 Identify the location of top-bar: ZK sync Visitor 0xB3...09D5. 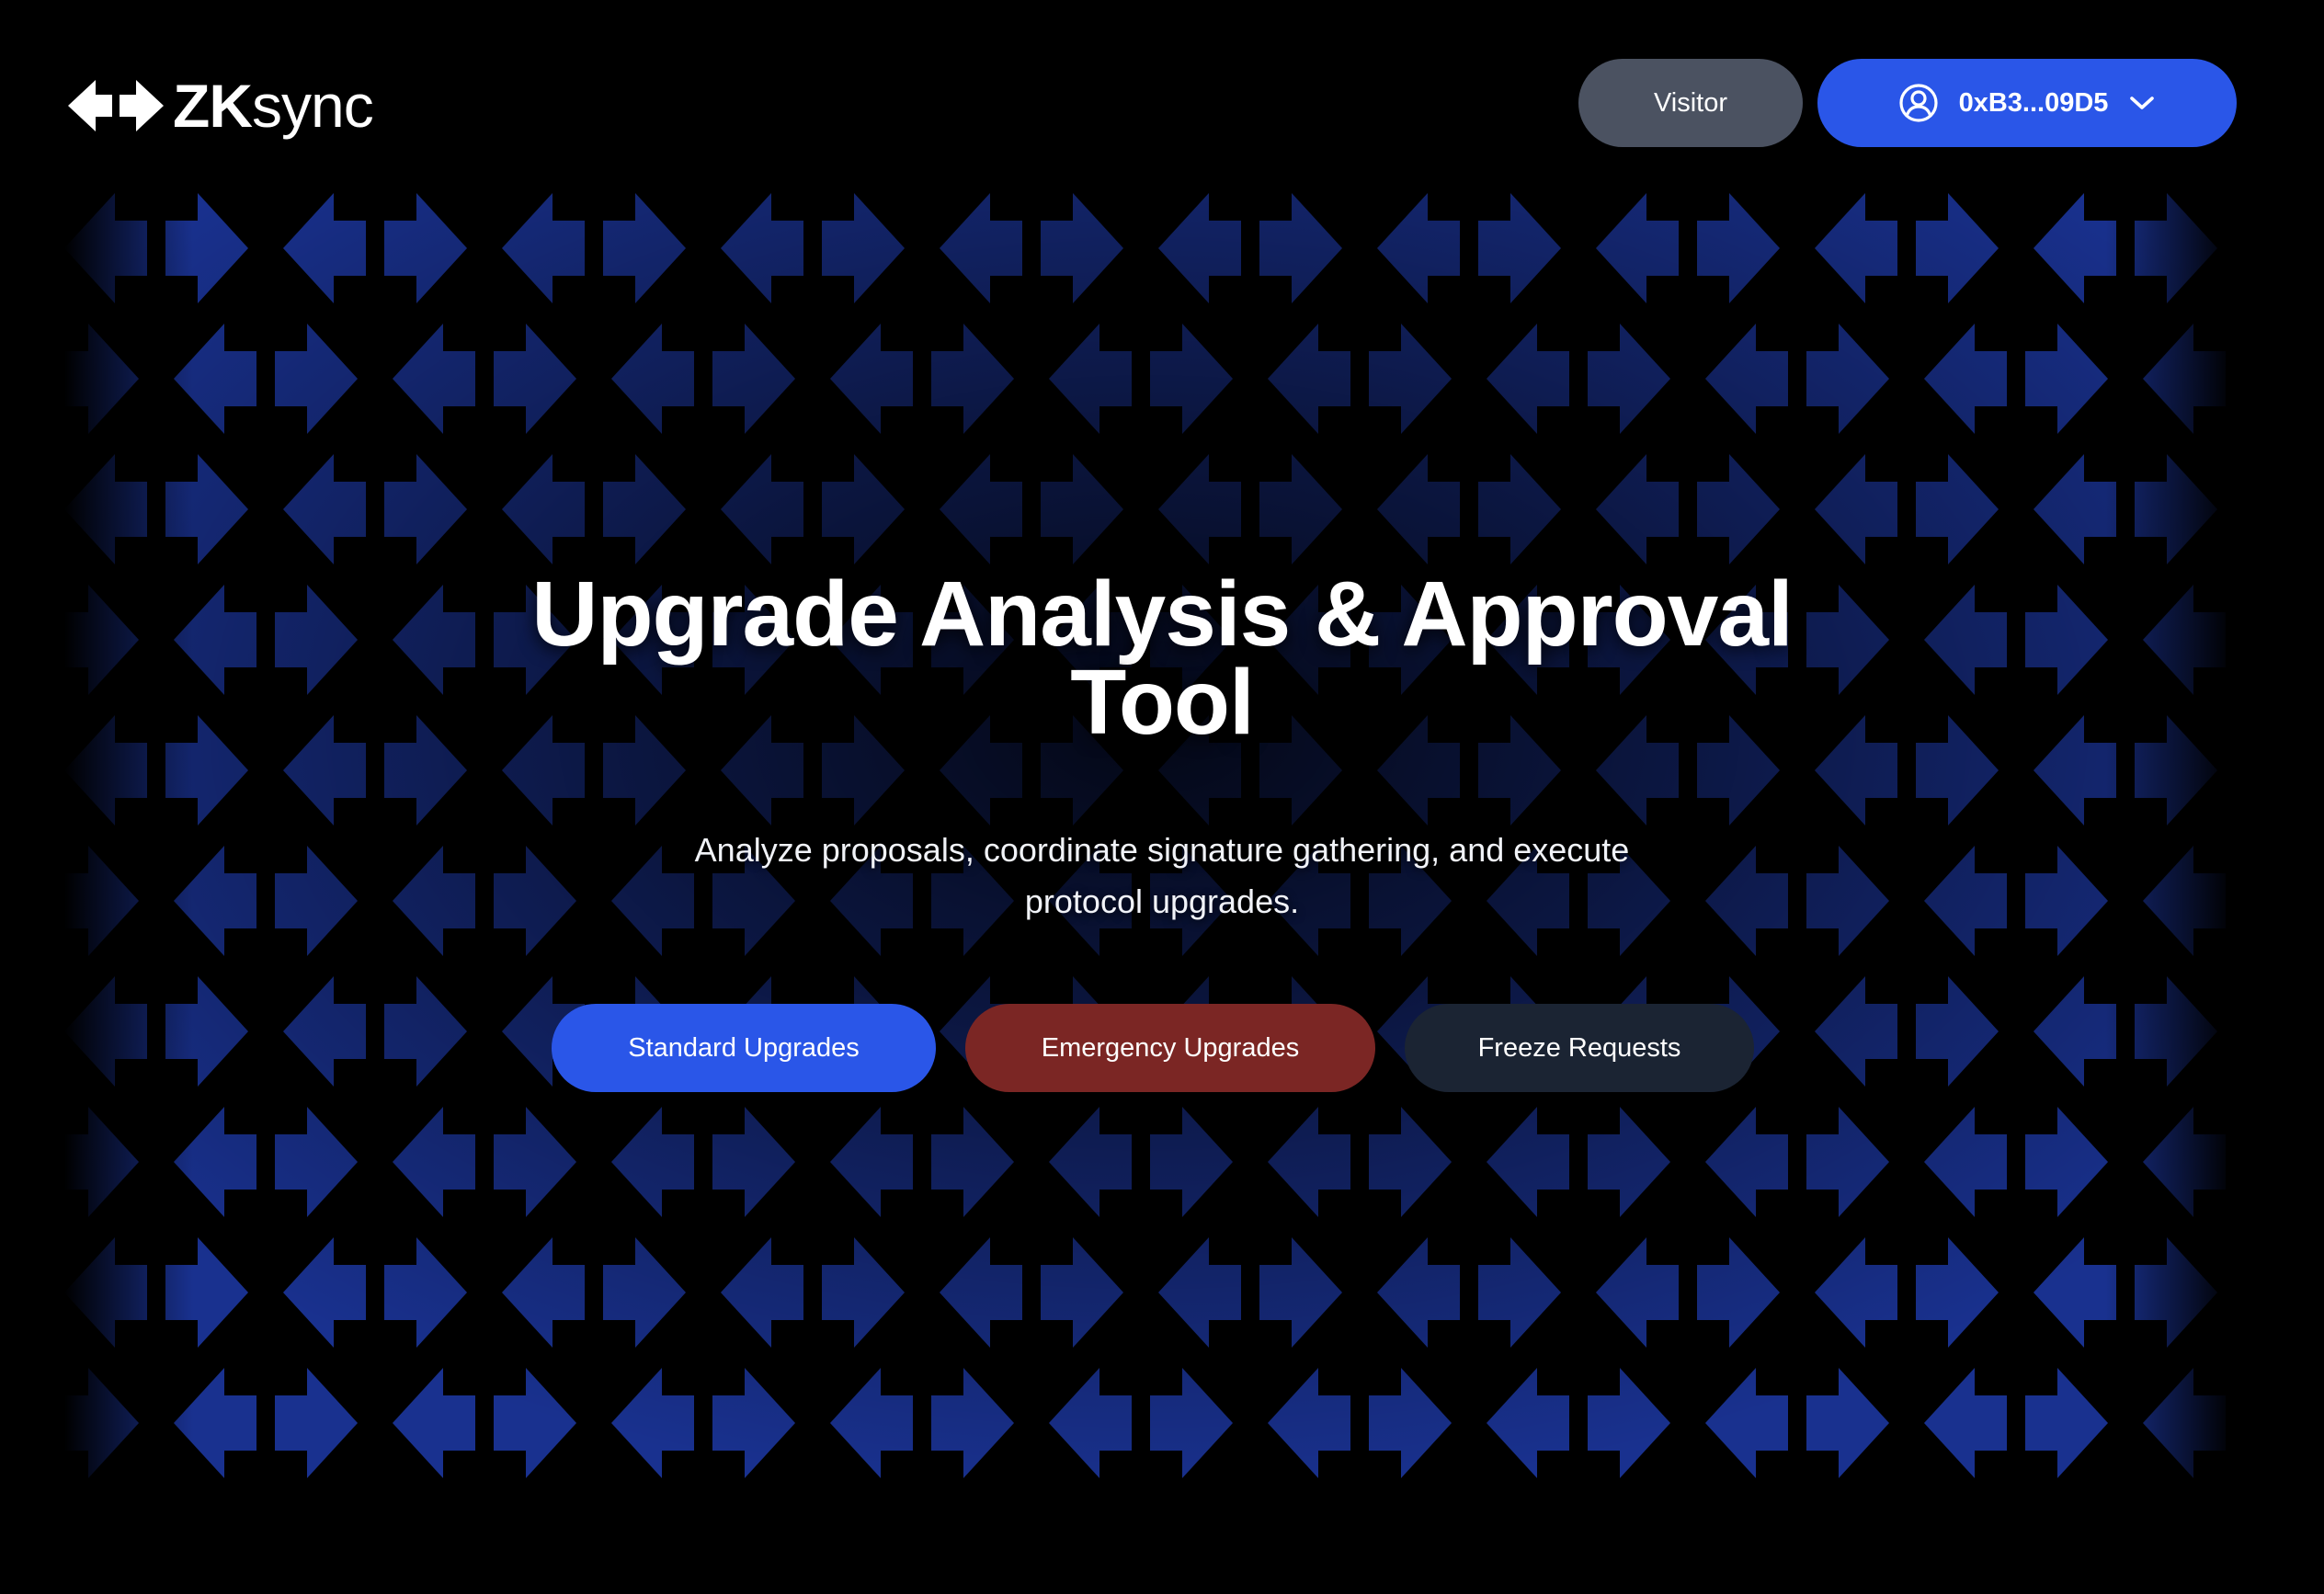
(1162, 105).